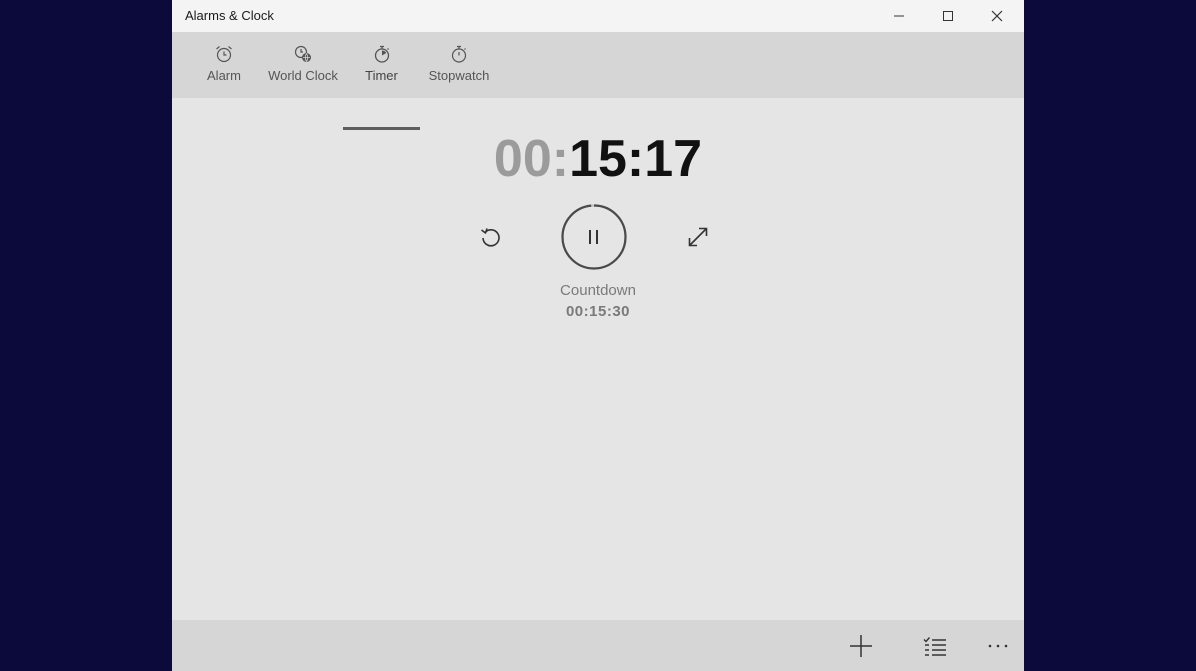 This screenshot has height=671, width=1196. Describe the element at coordinates (224, 75) in the screenshot. I see `tab-alarm-label: Alarm` at that location.